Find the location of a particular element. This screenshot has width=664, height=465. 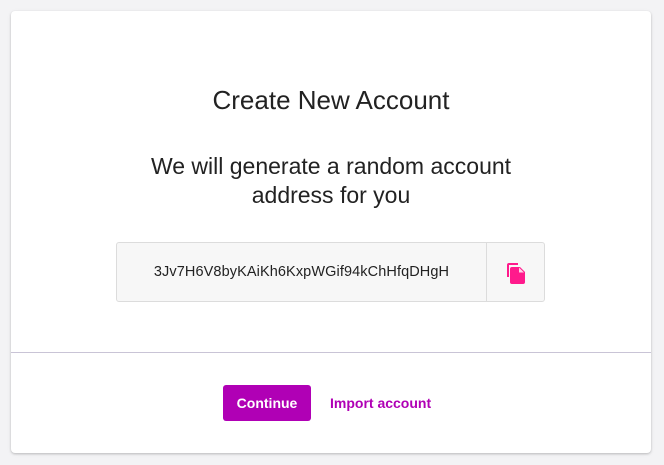

import-account-link: Import account is located at coordinates (380, 403).